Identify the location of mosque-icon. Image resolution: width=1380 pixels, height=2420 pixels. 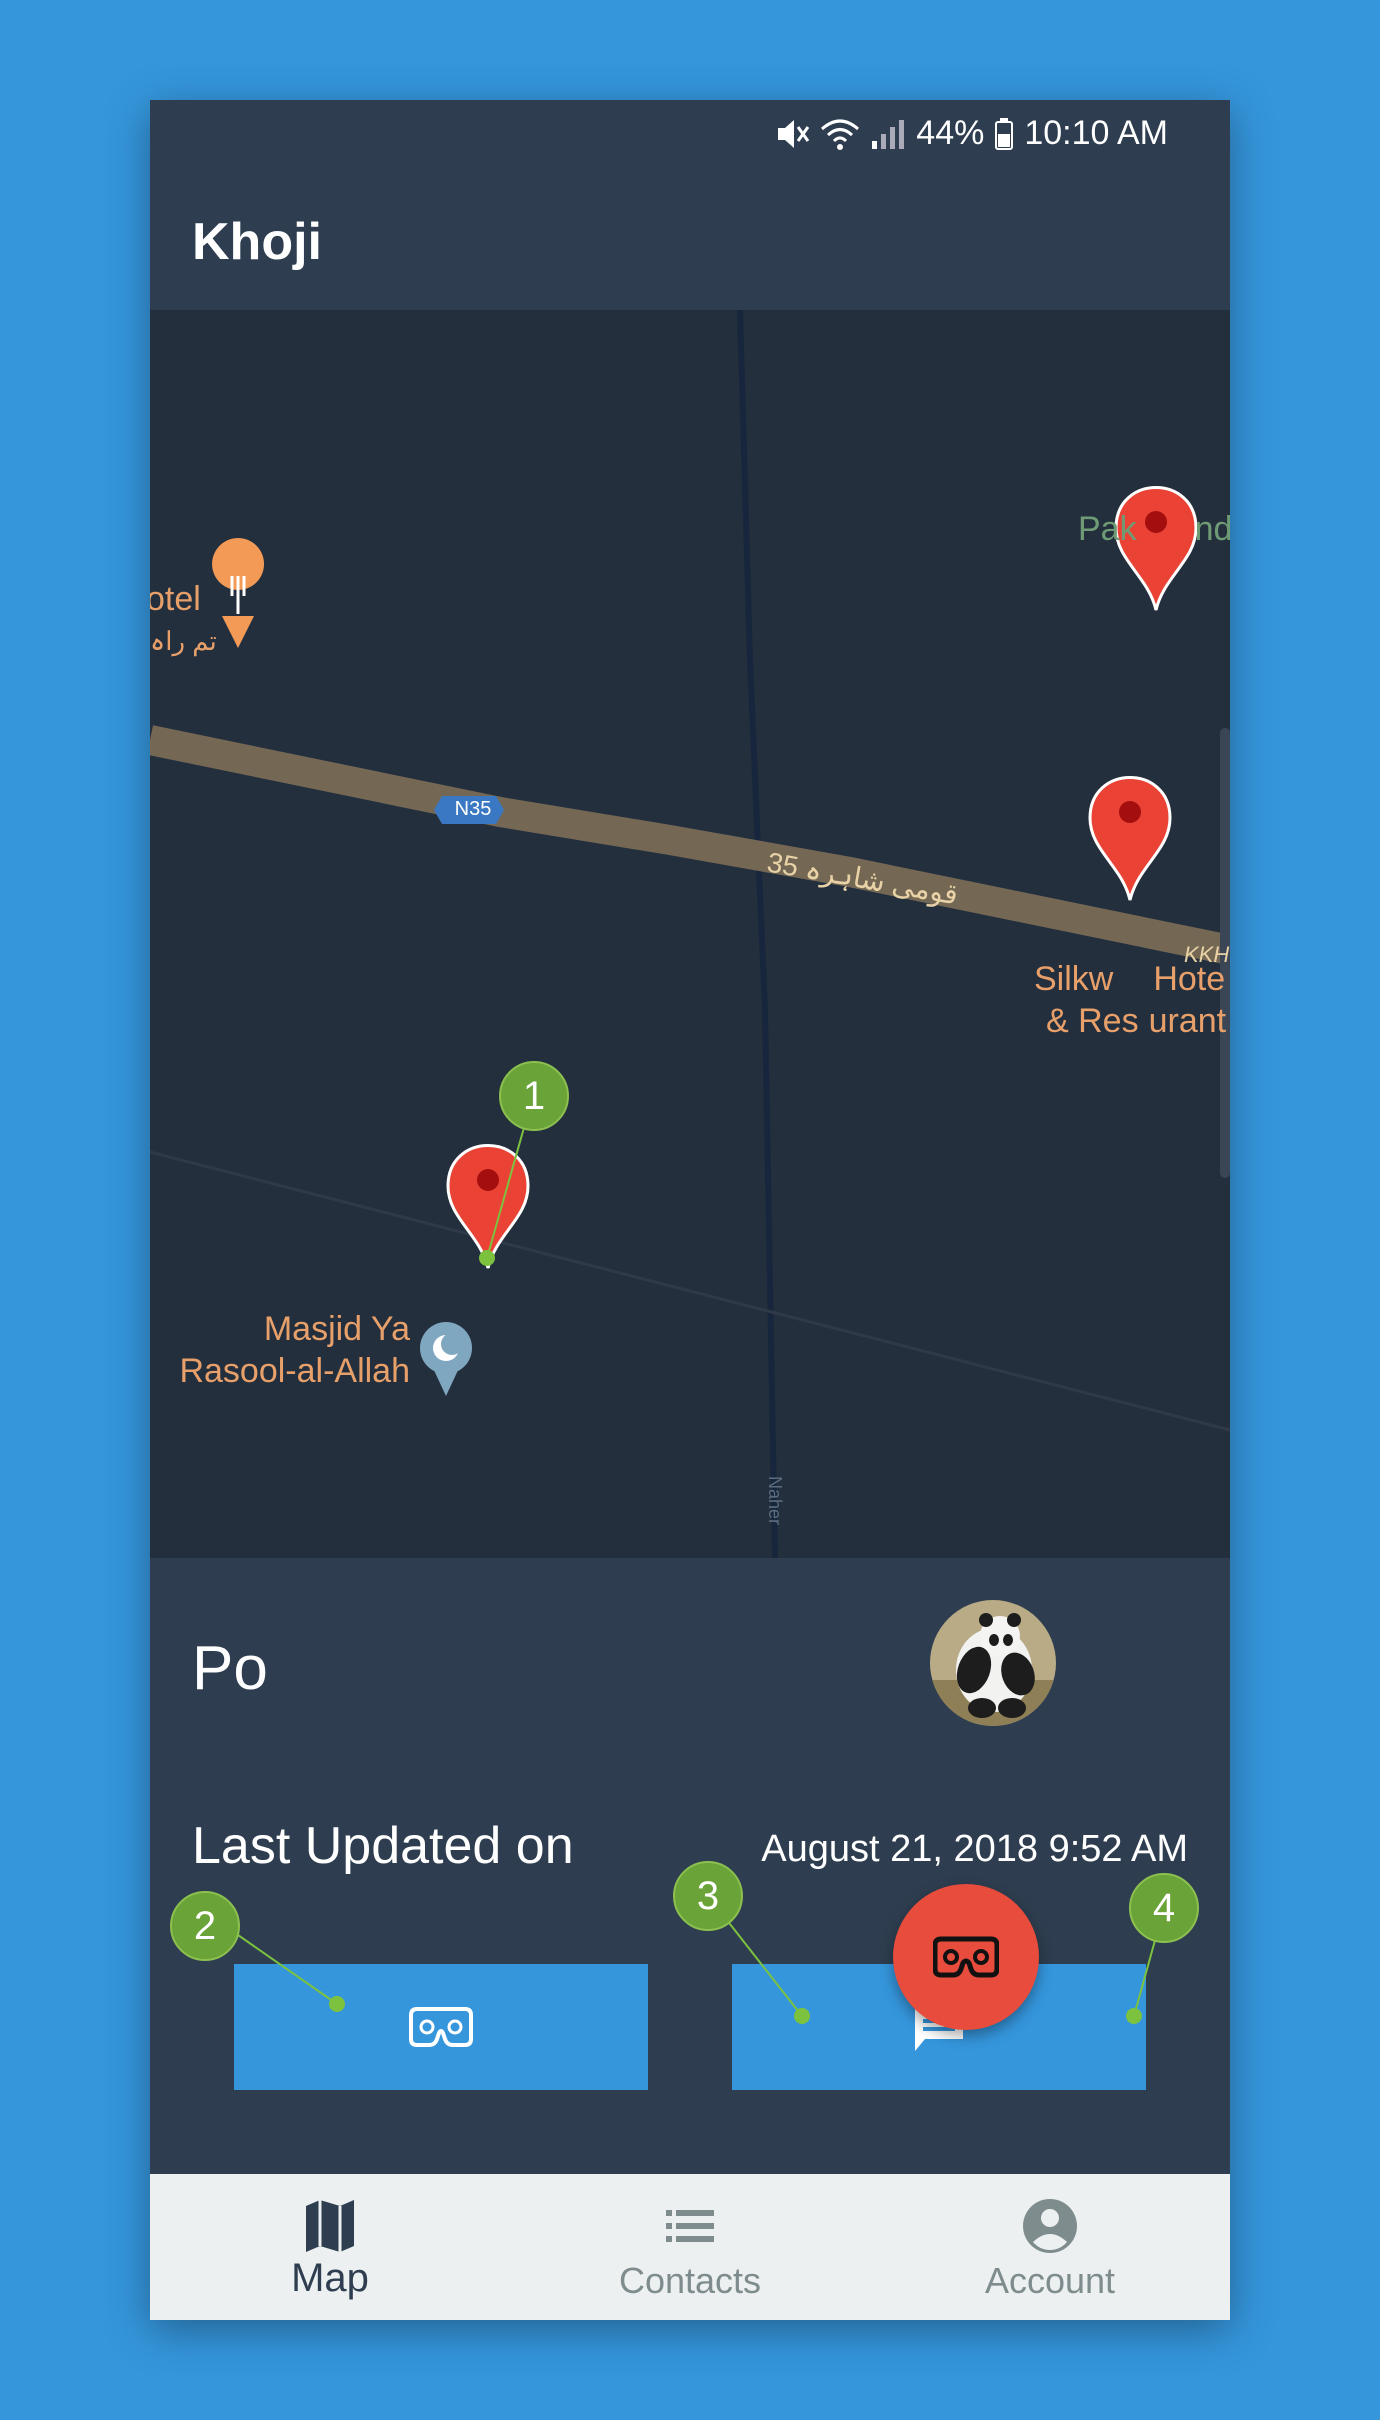
(446, 1359).